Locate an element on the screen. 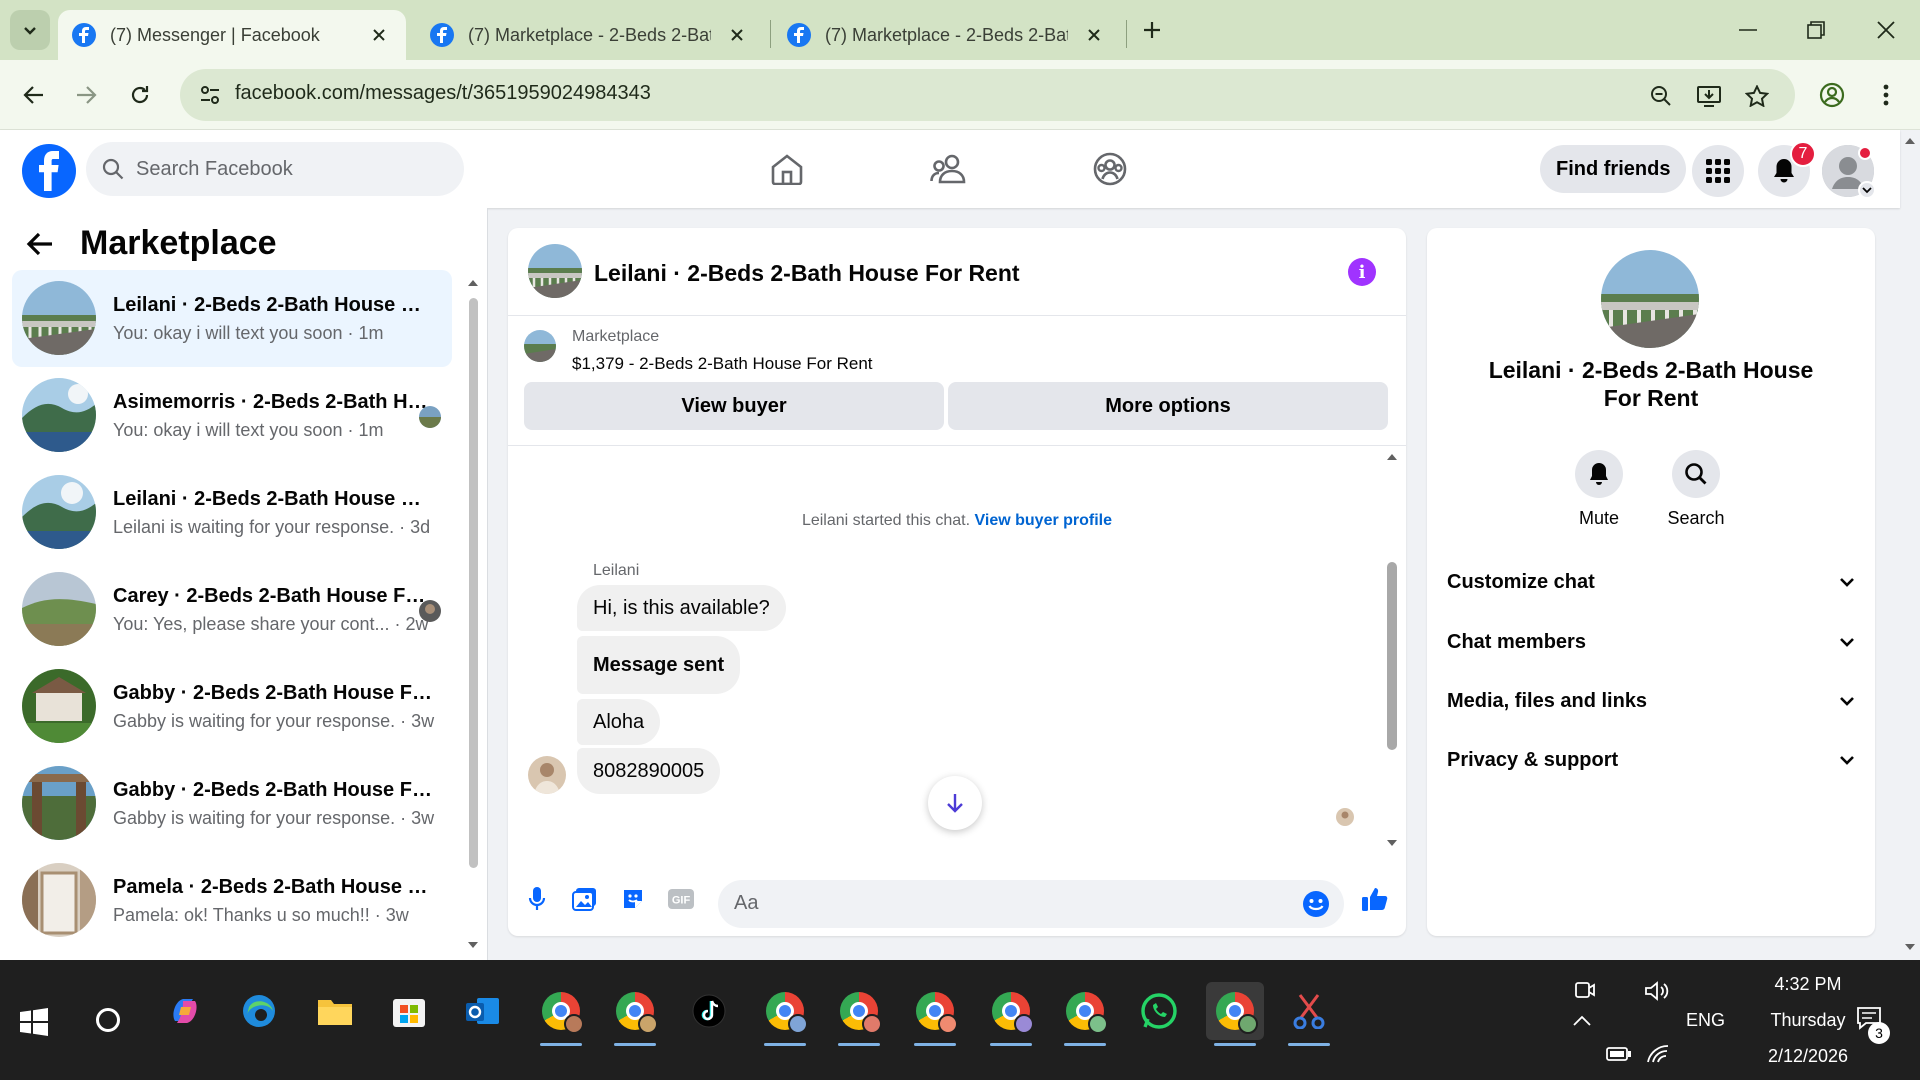  facebook-search-box is located at coordinates (275, 169).